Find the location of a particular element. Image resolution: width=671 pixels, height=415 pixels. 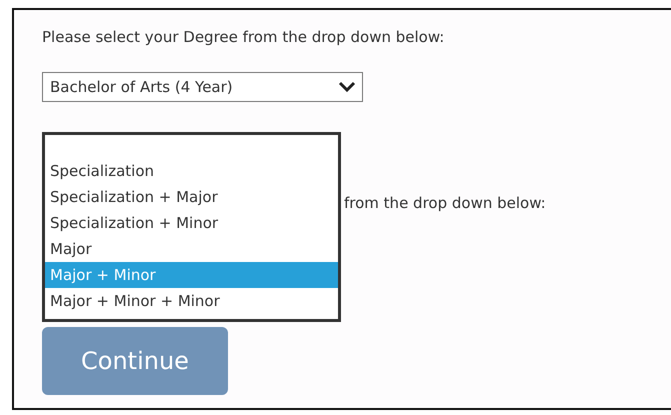

list-option: Major is located at coordinates (191, 249).